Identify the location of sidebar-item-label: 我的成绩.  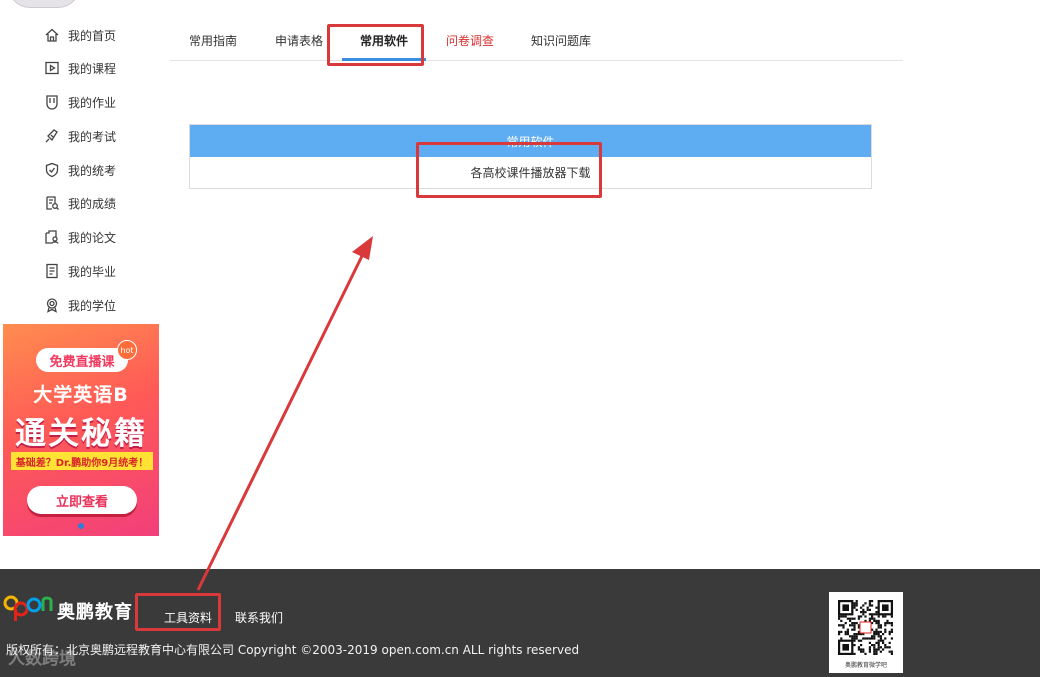
(92, 203).